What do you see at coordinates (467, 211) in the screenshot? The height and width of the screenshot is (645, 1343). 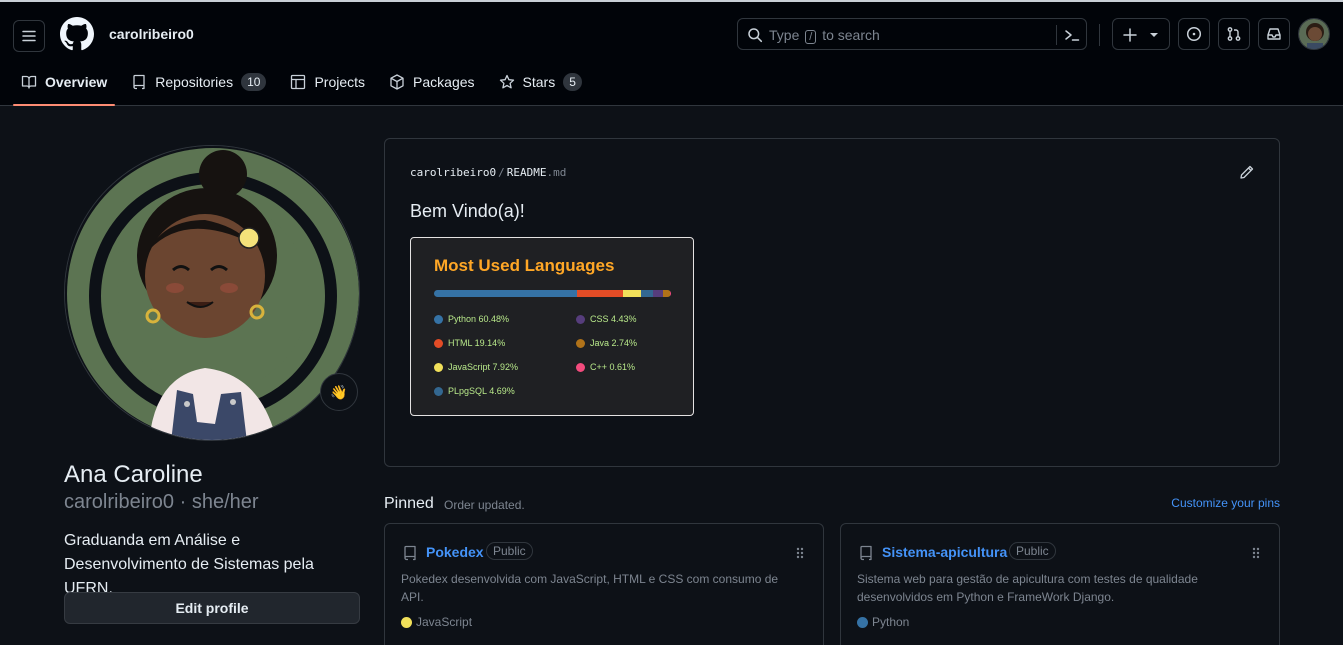 I see `readme-heading: Bem Vindo(a)!` at bounding box center [467, 211].